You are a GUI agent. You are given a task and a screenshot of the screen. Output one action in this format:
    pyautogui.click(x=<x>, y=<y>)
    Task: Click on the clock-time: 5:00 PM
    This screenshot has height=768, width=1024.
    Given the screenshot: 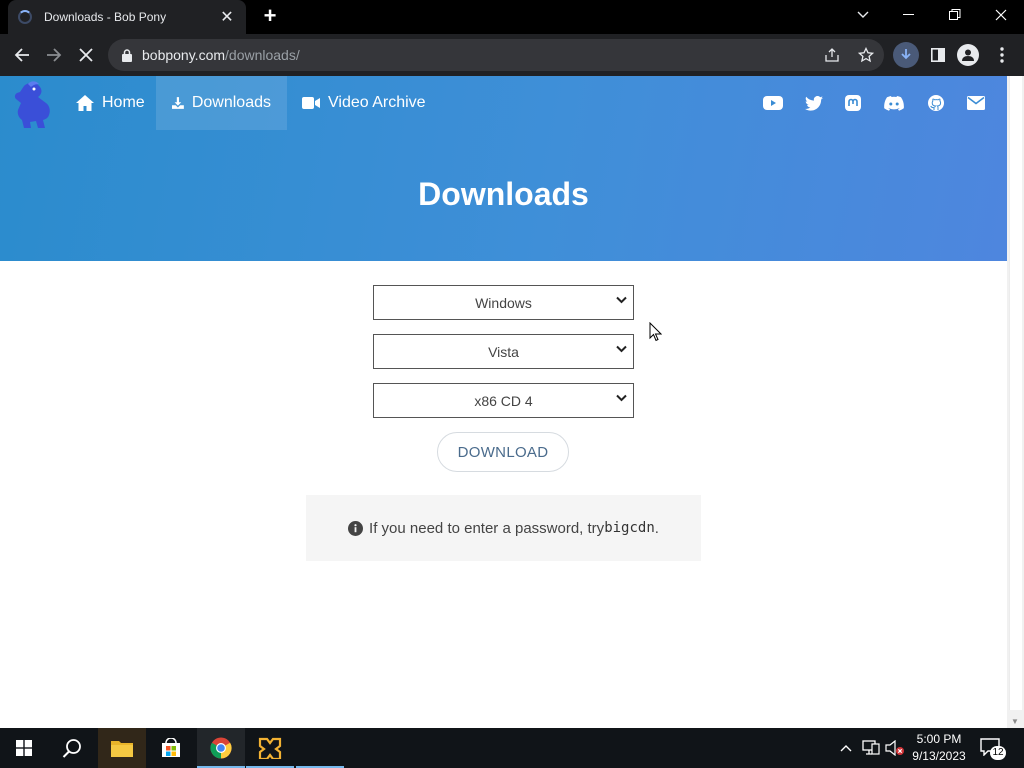 What is the action you would take?
    pyautogui.click(x=939, y=739)
    